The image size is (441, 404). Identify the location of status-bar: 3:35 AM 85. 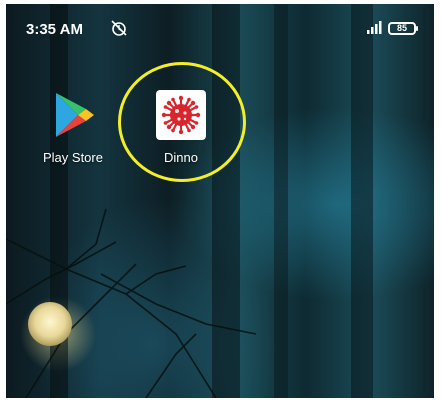
(220, 26).